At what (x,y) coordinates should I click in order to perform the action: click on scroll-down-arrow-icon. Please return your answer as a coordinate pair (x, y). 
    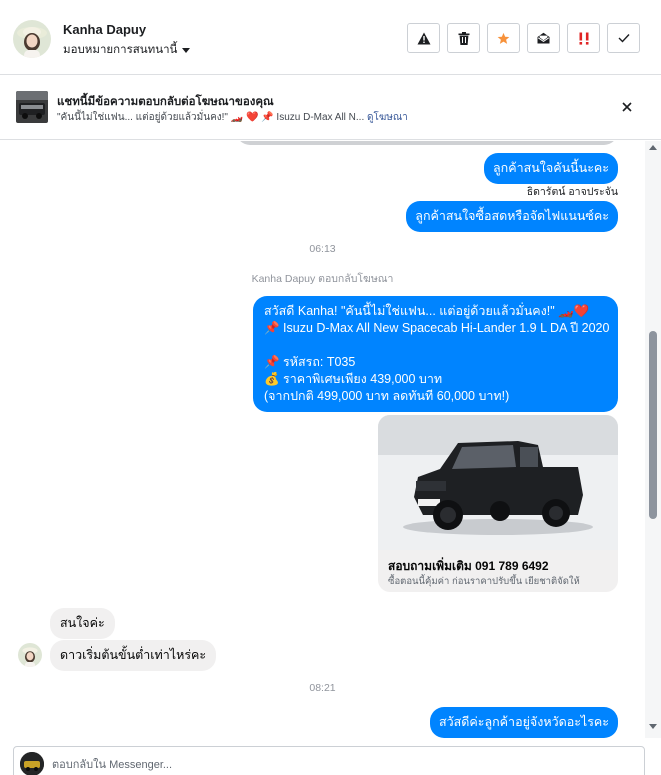
    Looking at the image, I should click on (653, 726).